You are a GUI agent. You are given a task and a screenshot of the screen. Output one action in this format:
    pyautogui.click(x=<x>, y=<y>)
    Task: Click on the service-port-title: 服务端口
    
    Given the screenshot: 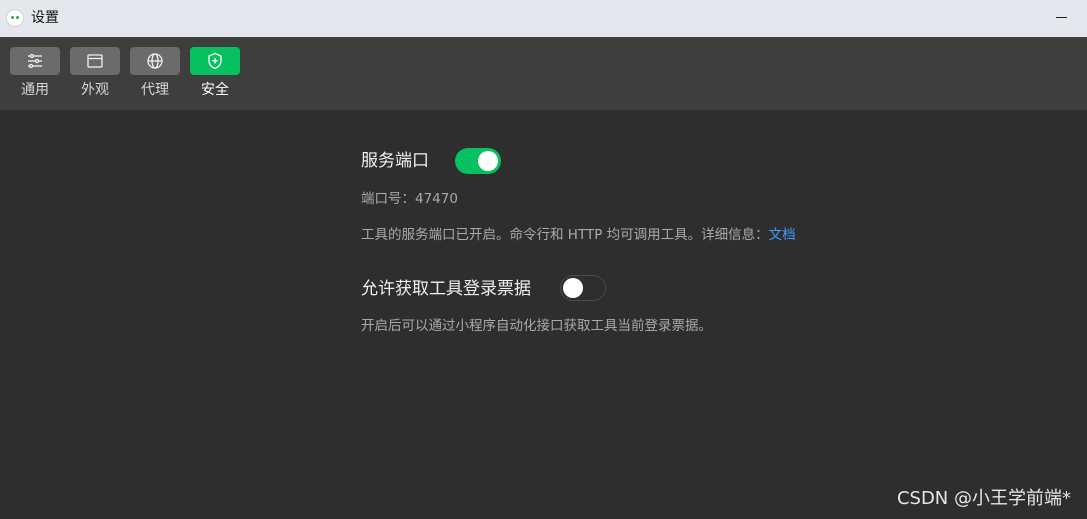 What is the action you would take?
    pyautogui.click(x=395, y=161)
    